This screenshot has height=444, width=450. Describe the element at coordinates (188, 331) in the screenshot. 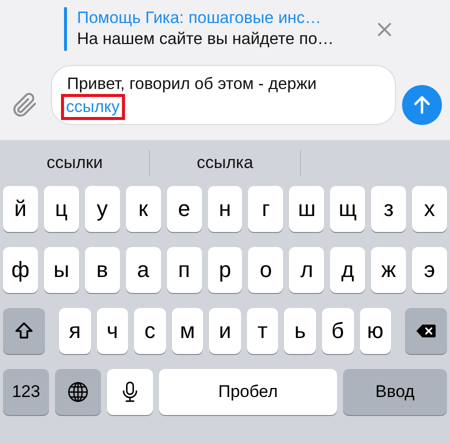

I see `key: м` at that location.